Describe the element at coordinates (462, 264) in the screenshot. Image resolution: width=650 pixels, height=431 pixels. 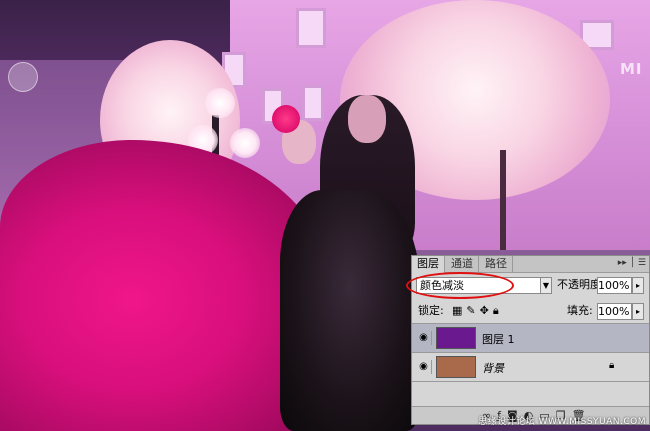
I see `tab-channels: 通道` at that location.